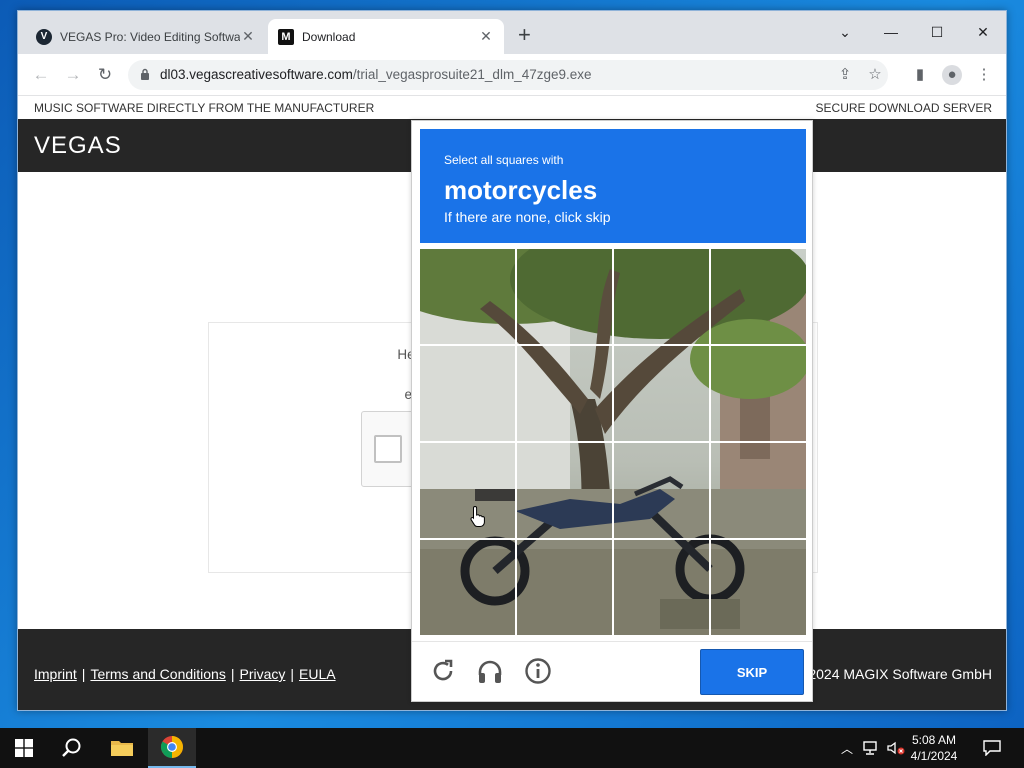  Describe the element at coordinates (477, 516) in the screenshot. I see `hand-cursor-icon` at that location.